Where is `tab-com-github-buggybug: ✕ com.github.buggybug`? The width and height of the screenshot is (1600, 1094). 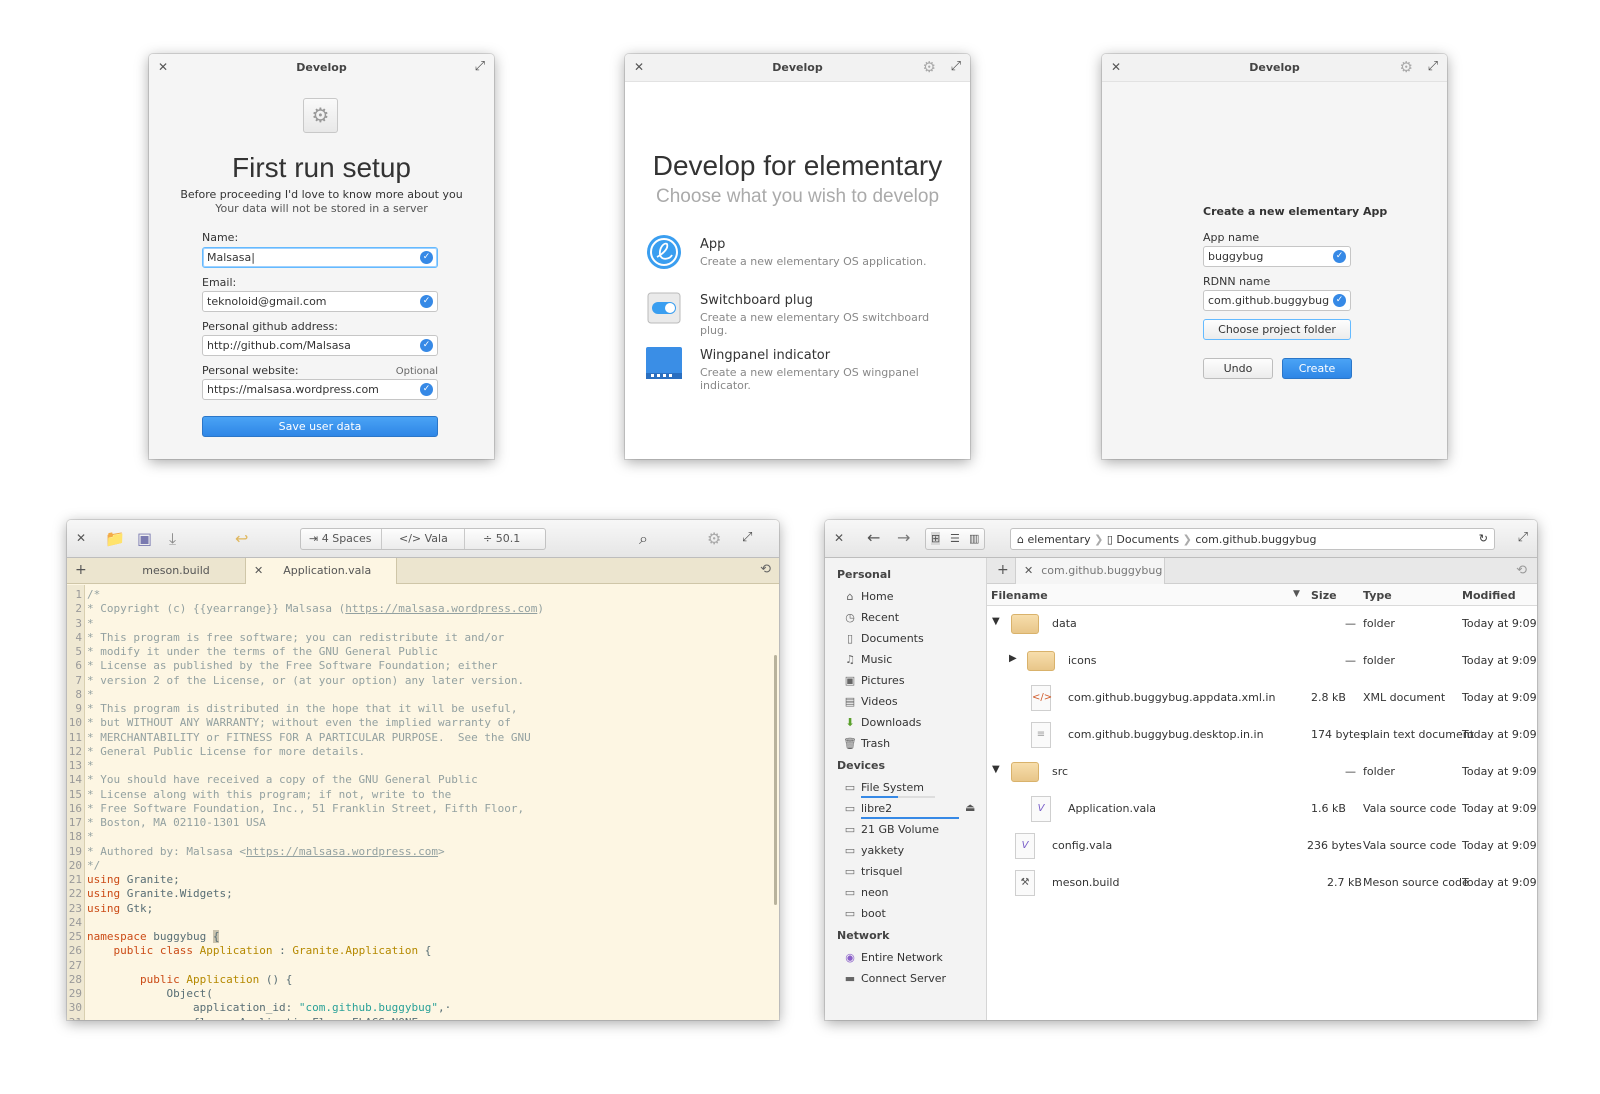 tab-com-github-buggybug: ✕ com.github.buggybug is located at coordinates (1090, 571).